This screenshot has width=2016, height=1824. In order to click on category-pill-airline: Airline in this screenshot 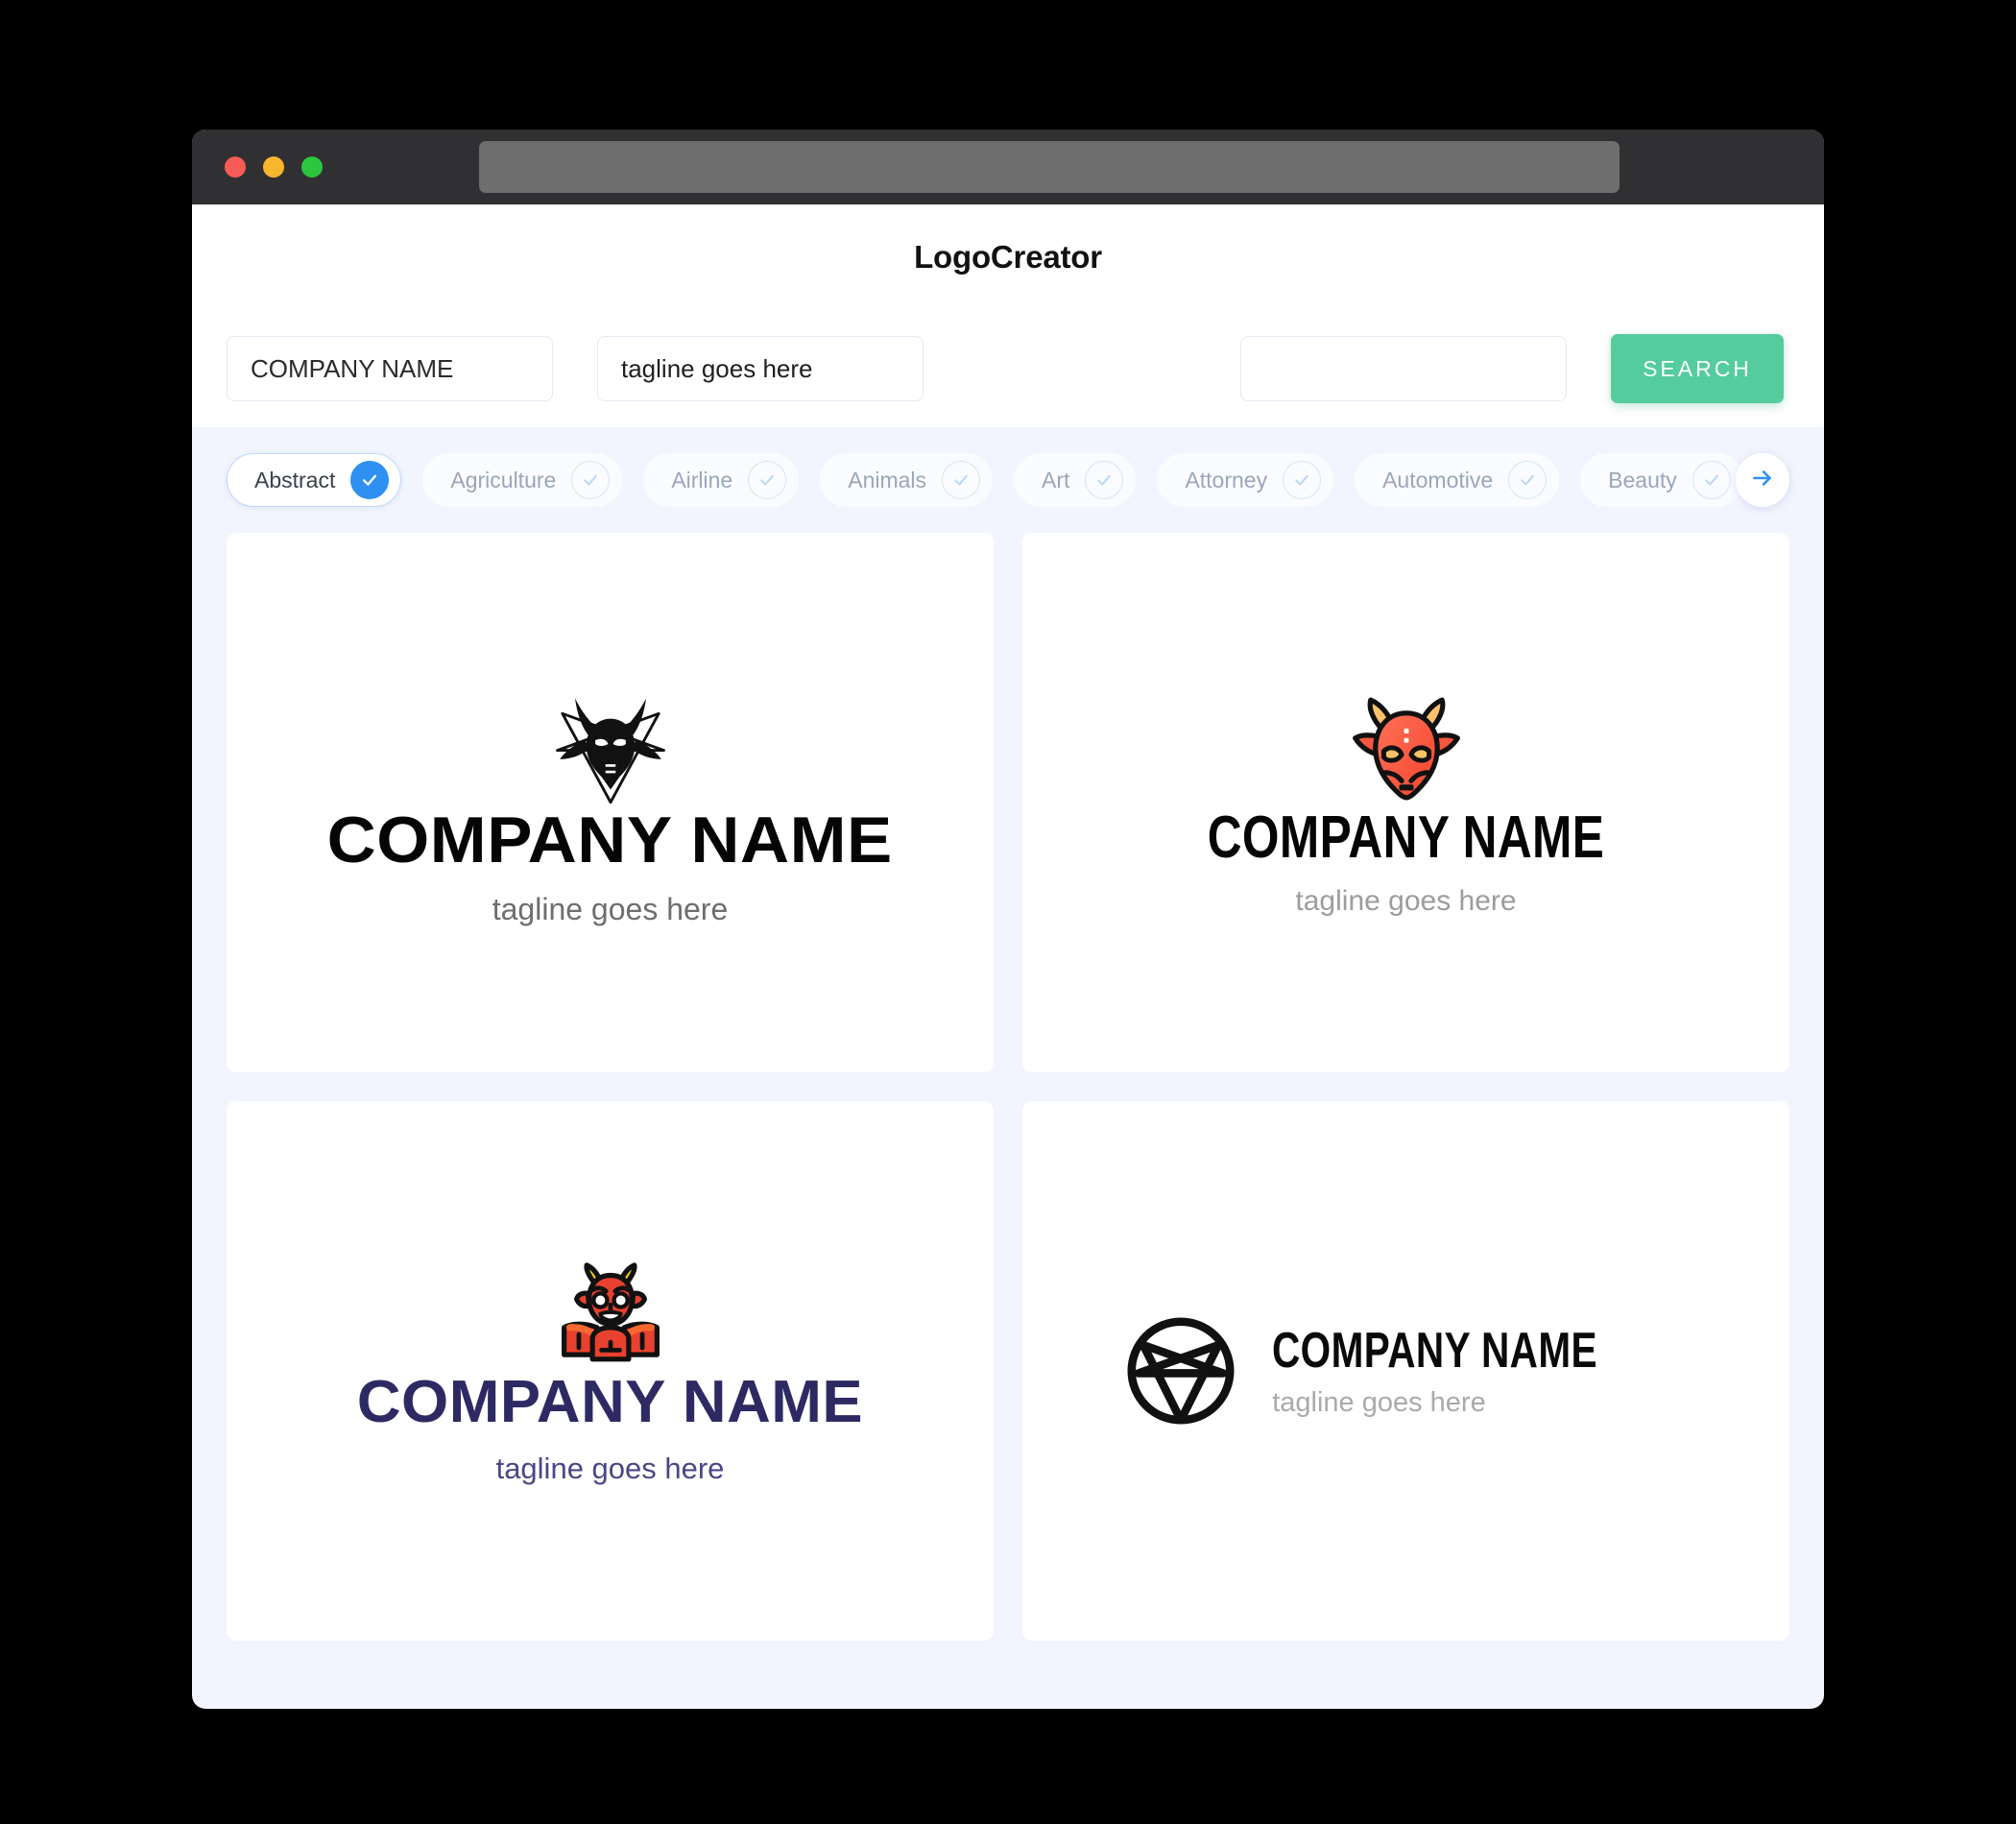, I will do `click(721, 480)`.